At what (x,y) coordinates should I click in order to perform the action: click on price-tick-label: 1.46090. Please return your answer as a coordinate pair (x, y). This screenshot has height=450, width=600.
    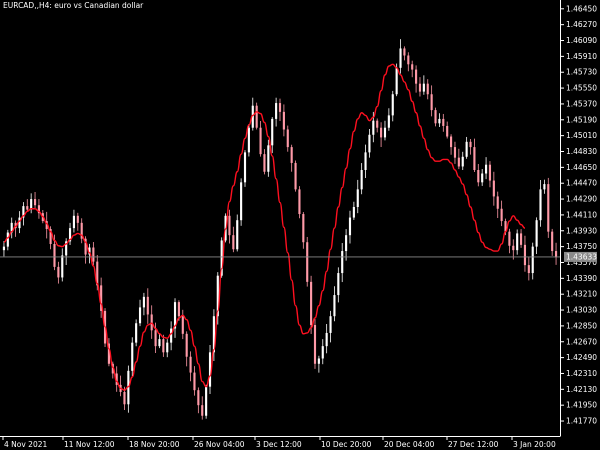
    Looking at the image, I should click on (581, 40).